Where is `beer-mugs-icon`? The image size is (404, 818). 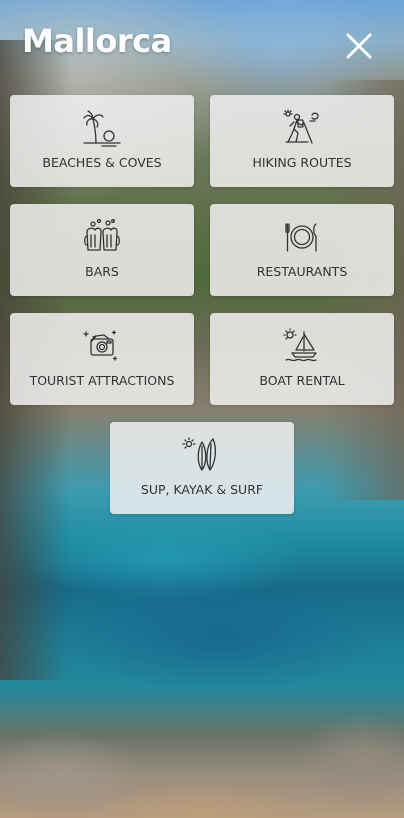 beer-mugs-icon is located at coordinates (102, 237).